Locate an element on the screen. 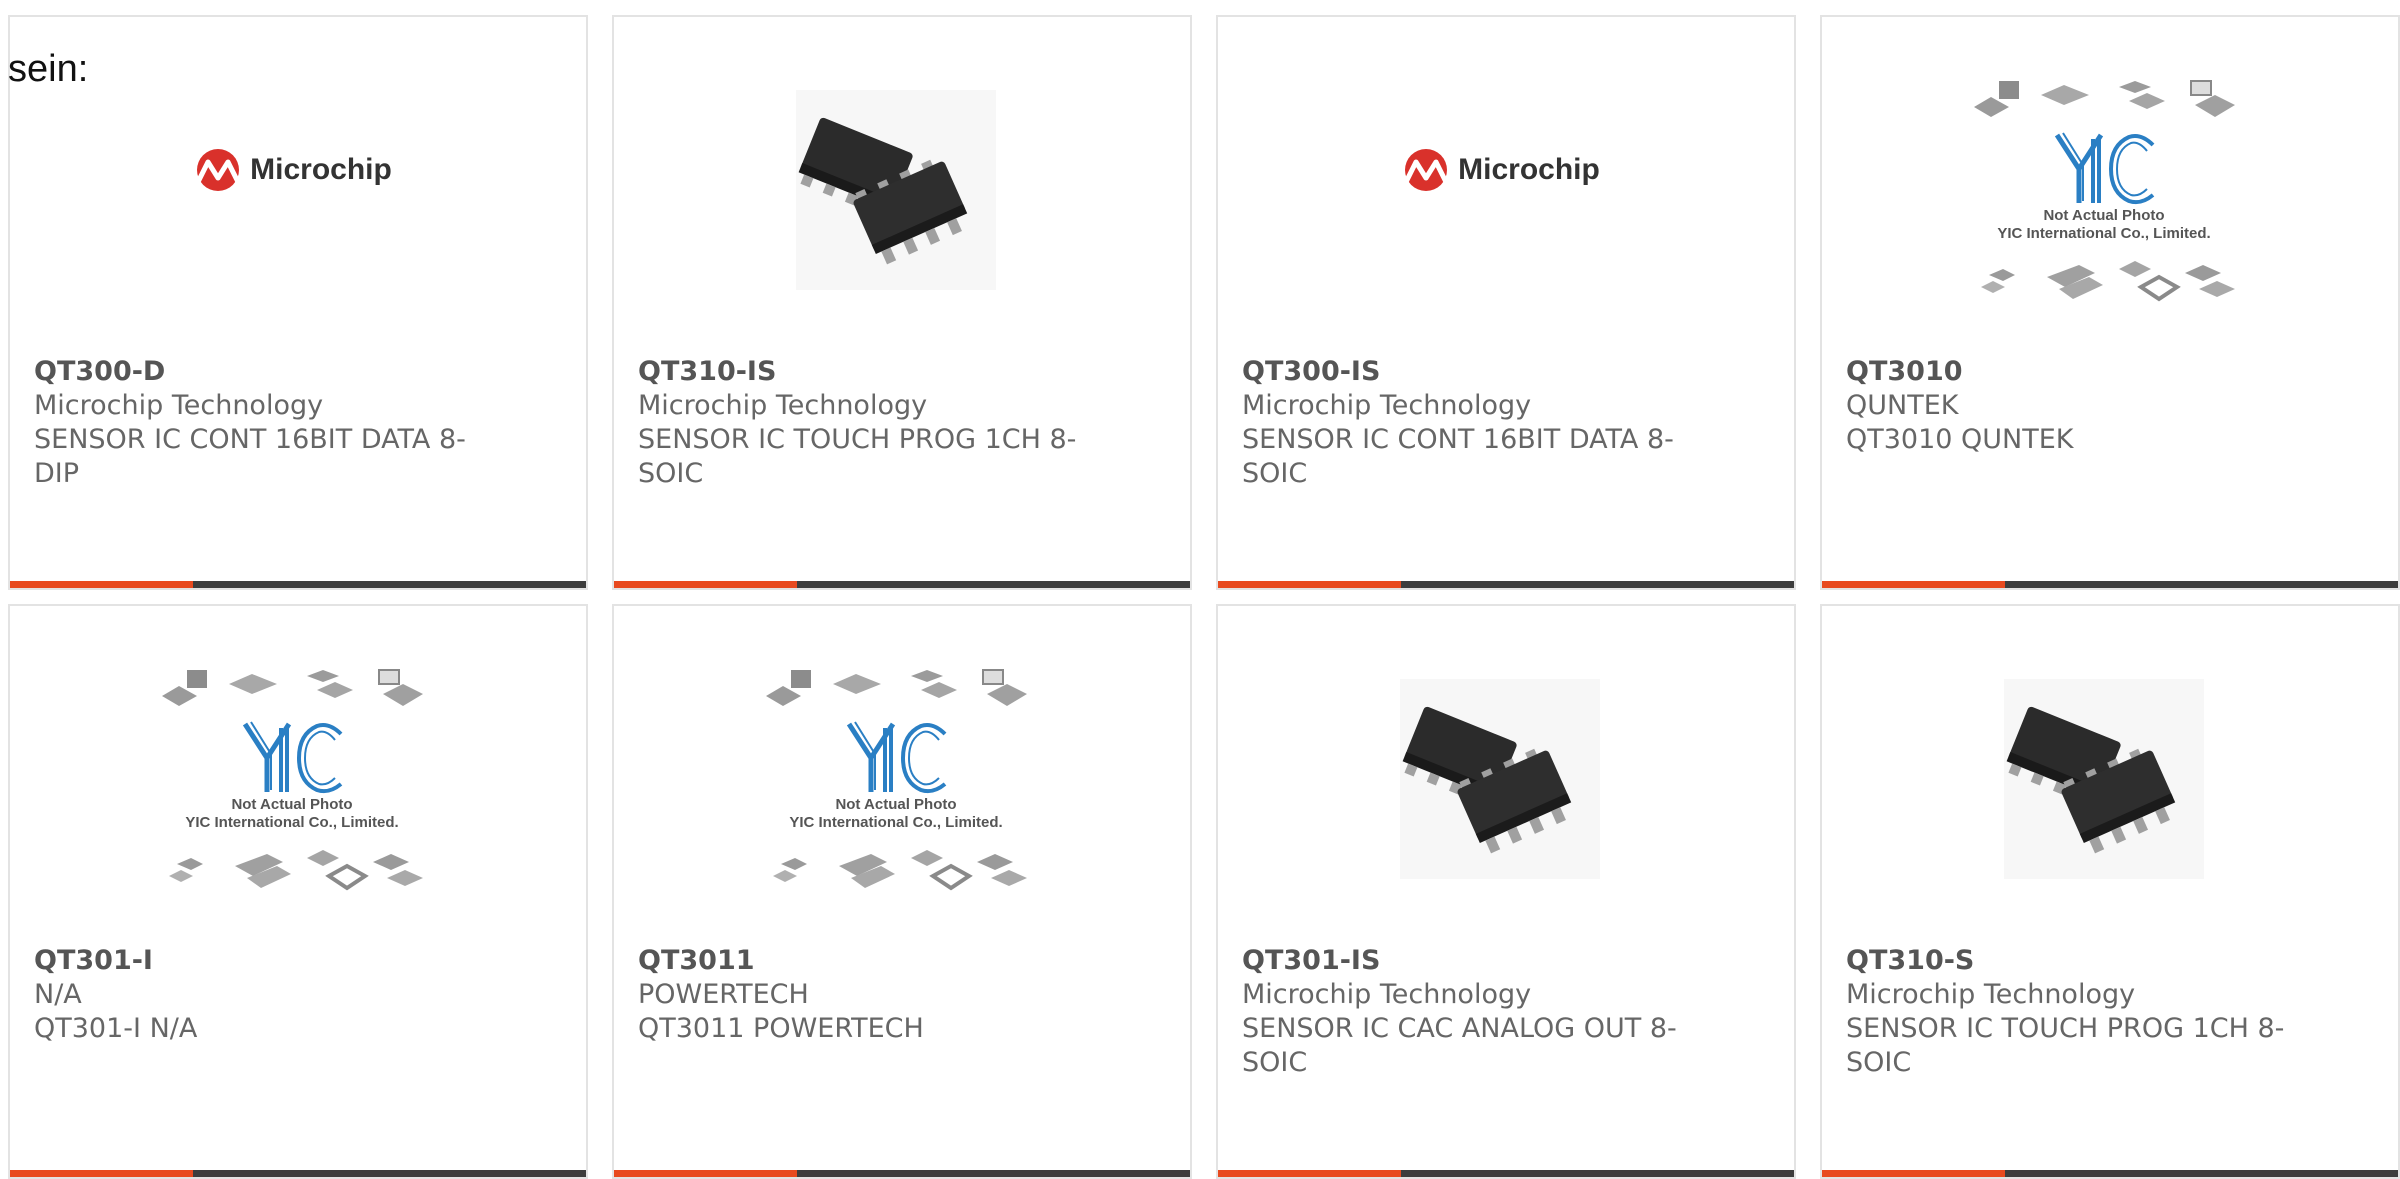 This screenshot has width=2400, height=1179. part-number: QT301-IS is located at coordinates (1467, 961).